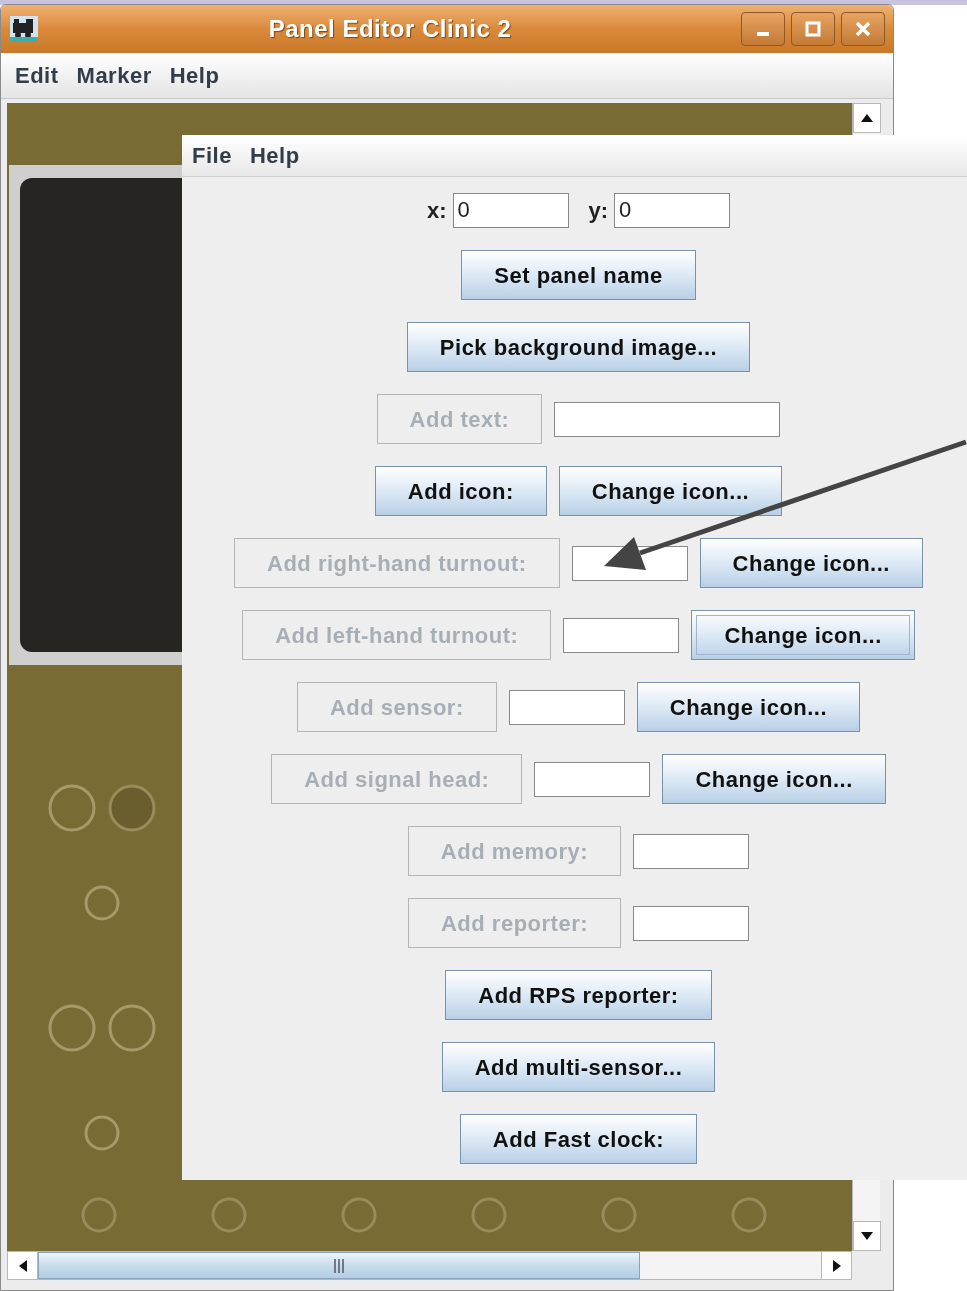 The image size is (967, 1291). I want to click on close-button, so click(863, 29).